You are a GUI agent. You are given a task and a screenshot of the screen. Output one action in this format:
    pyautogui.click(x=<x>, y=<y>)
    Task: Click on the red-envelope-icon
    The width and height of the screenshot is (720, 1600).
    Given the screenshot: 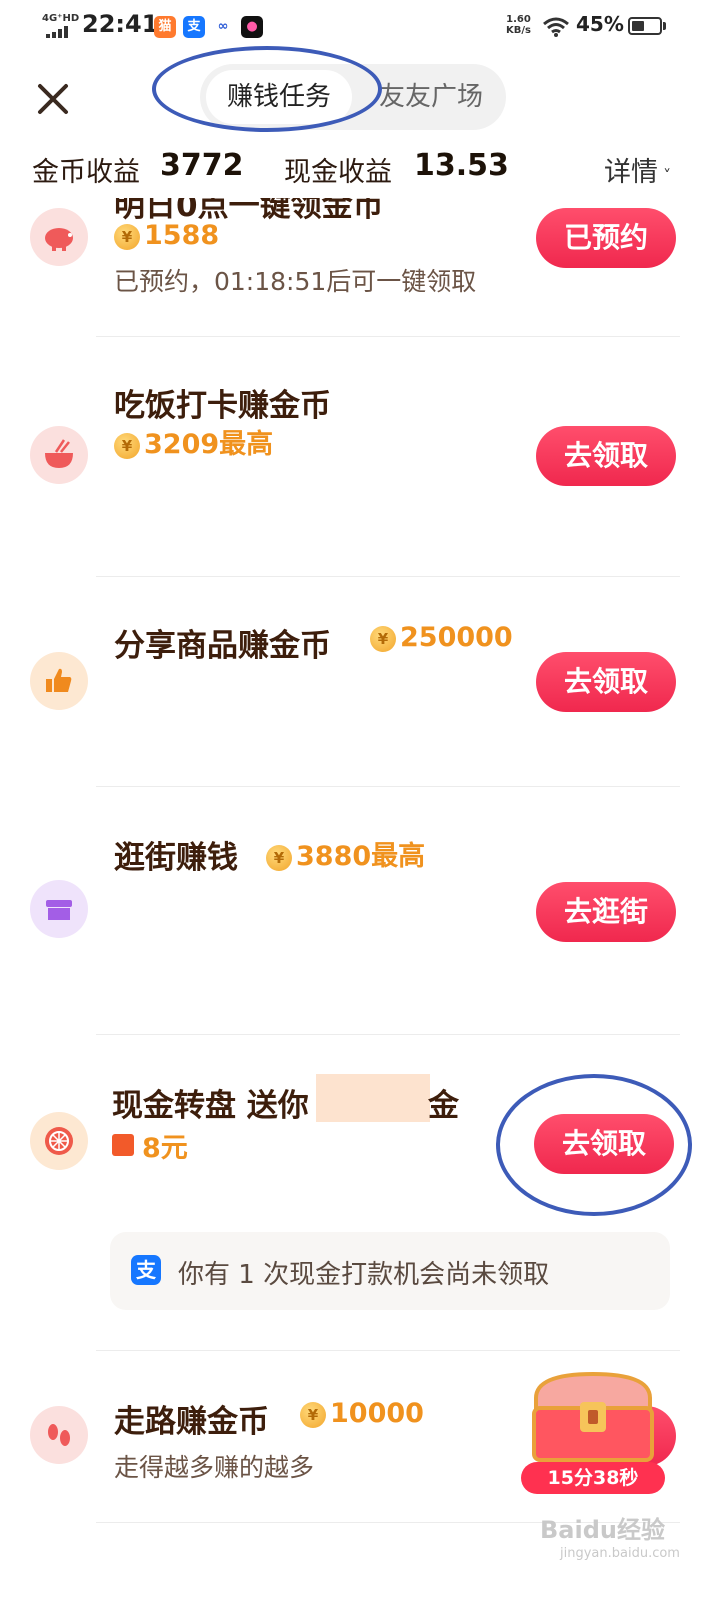 What is the action you would take?
    pyautogui.click(x=123, y=1145)
    